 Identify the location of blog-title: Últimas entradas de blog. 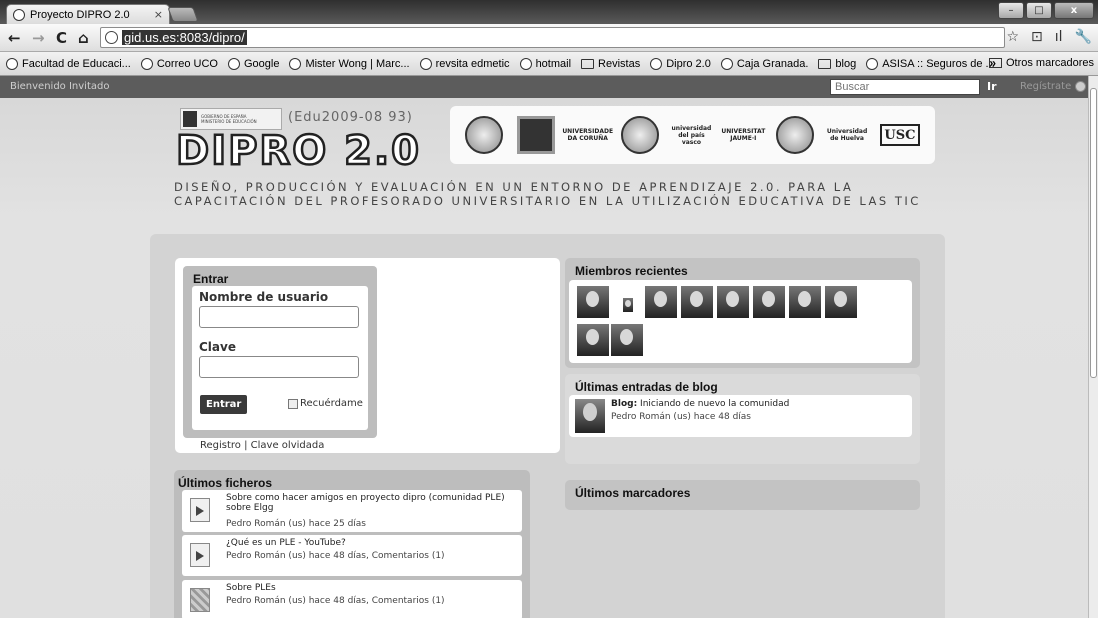
(646, 387).